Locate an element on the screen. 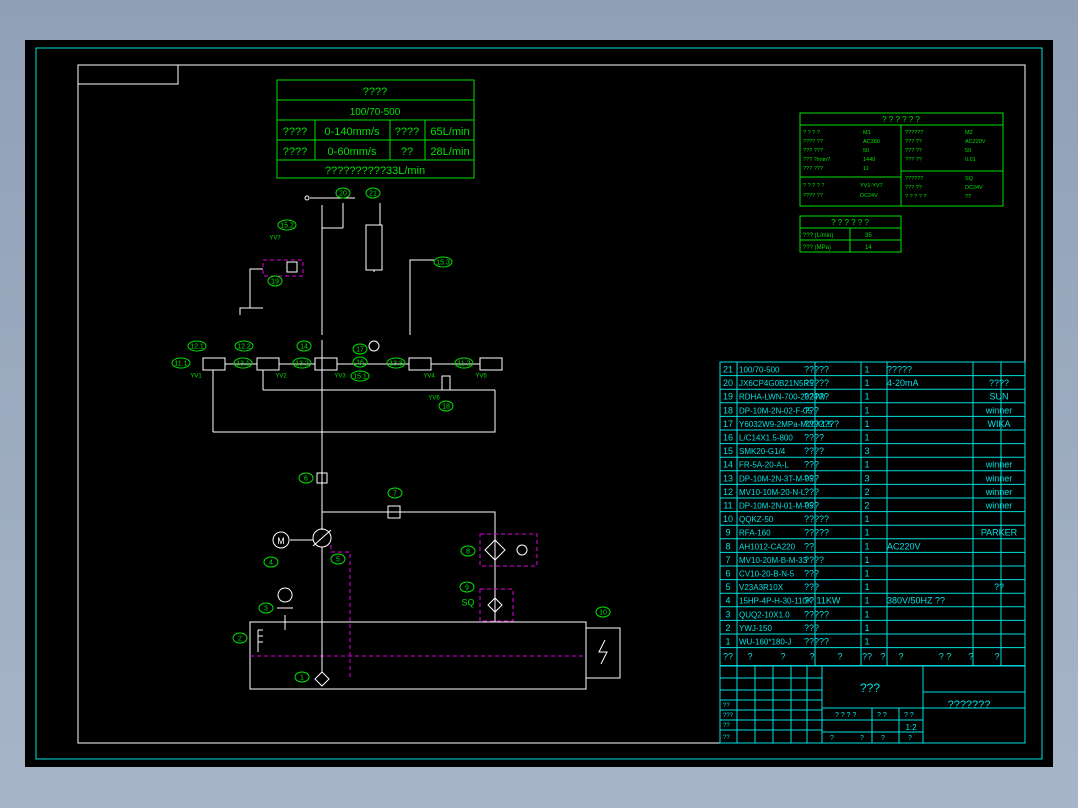  electrical-cell: ??? ??? is located at coordinates (813, 169).